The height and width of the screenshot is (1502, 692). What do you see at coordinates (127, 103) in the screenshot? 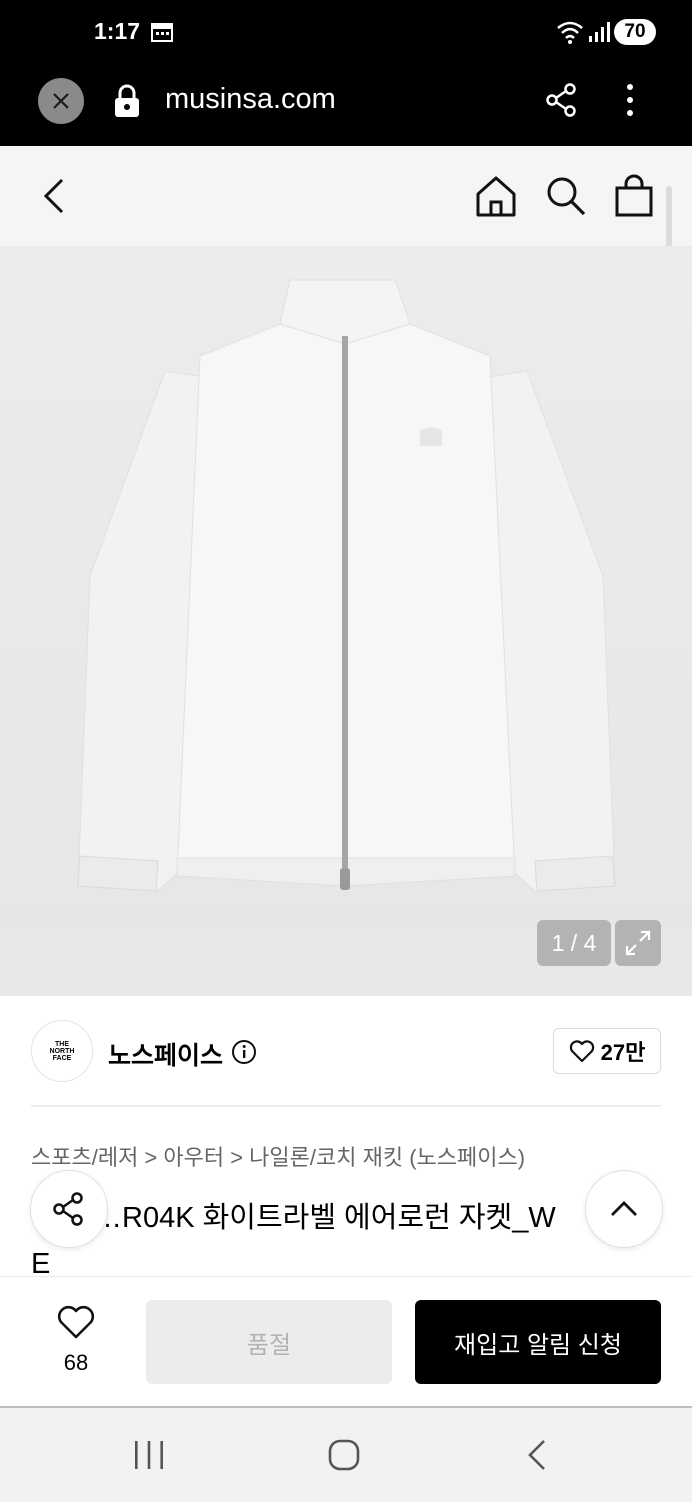
I see `lock-icon` at bounding box center [127, 103].